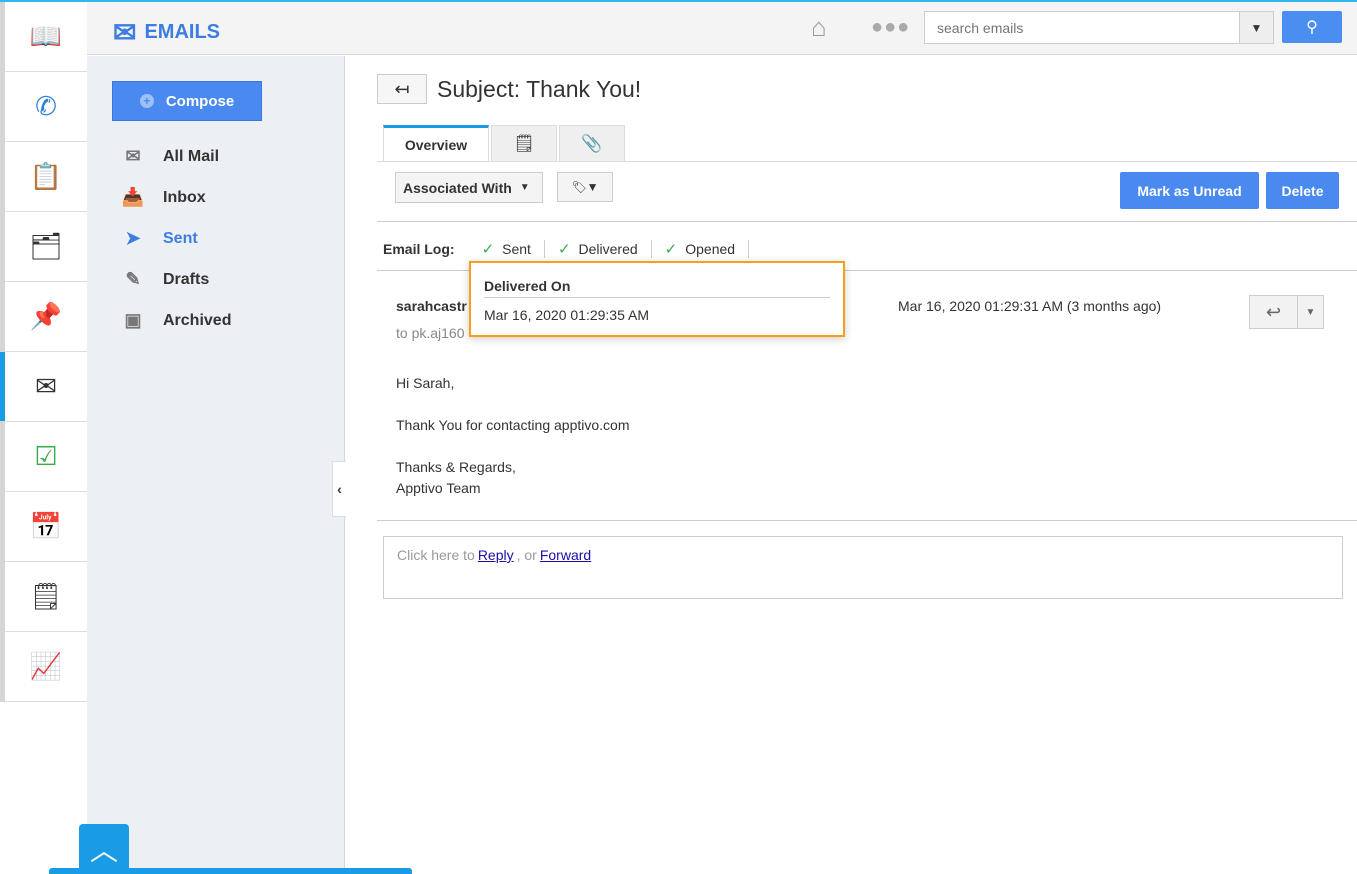  Describe the element at coordinates (436, 143) in the screenshot. I see `tab-overview: Overview` at that location.